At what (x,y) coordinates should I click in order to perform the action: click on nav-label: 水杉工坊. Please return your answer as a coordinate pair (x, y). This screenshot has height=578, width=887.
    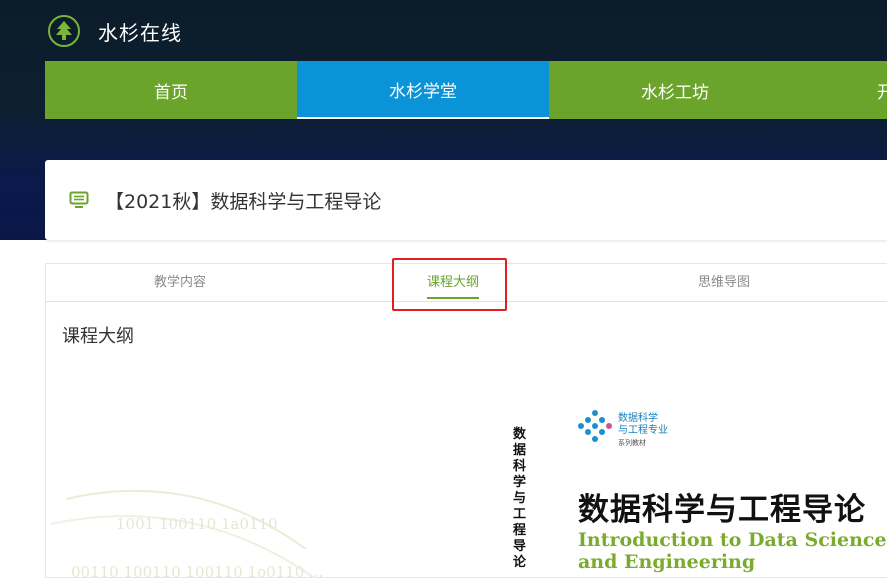
    Looking at the image, I should click on (675, 92).